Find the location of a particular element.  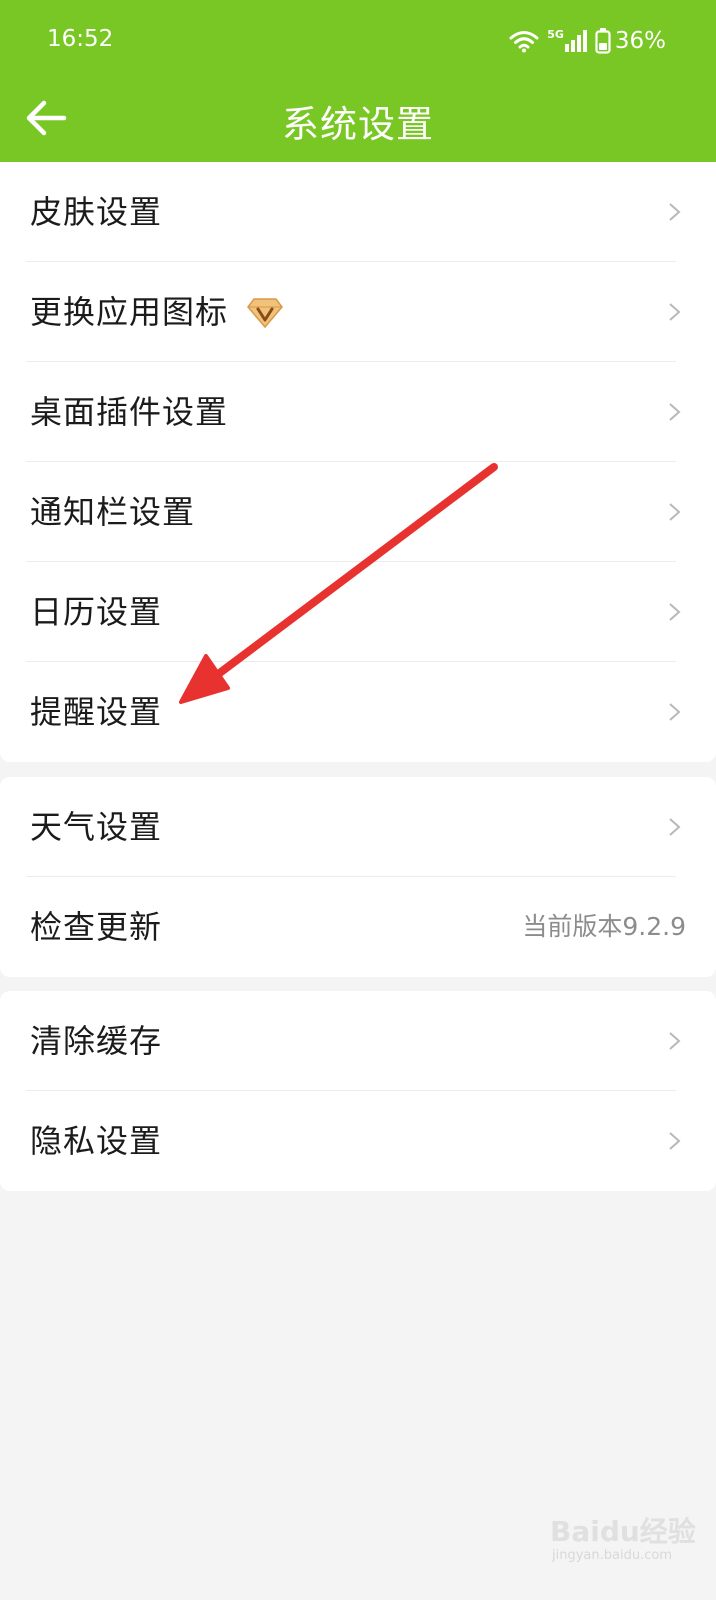

signal-icon is located at coordinates (575, 41).